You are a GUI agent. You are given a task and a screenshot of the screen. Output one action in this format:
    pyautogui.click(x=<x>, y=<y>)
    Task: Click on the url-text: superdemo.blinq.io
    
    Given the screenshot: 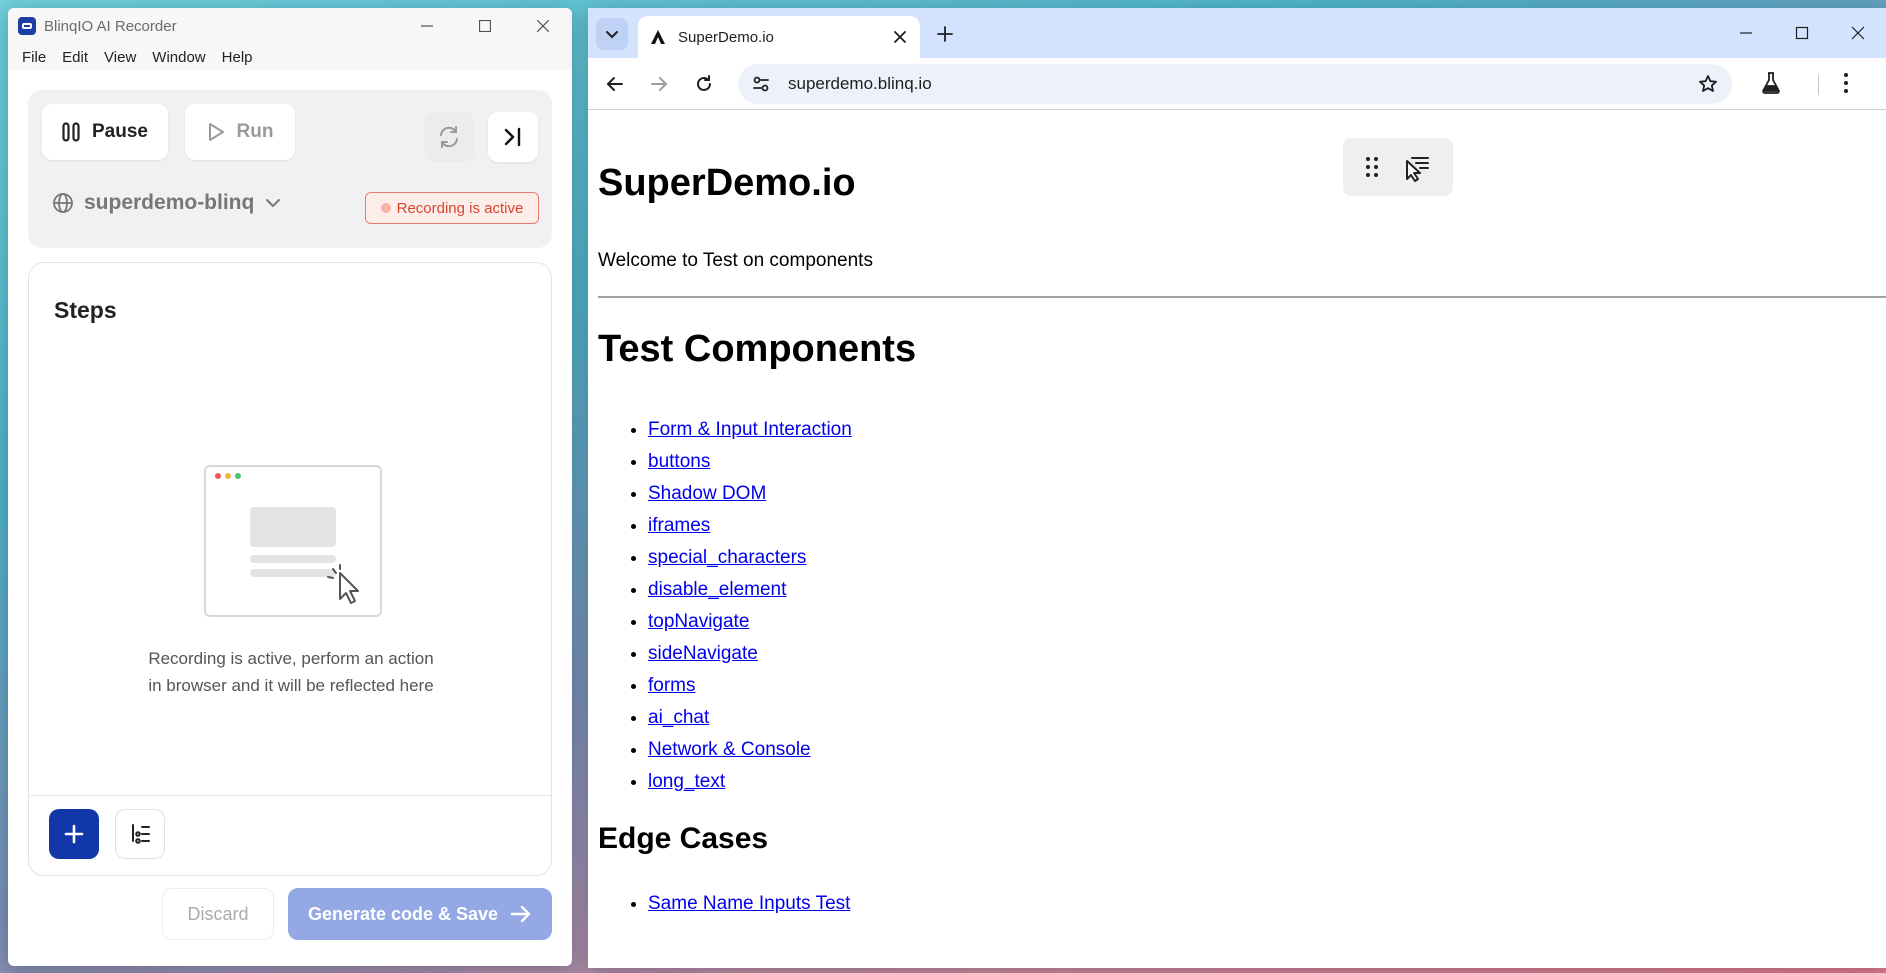 What is the action you would take?
    pyautogui.click(x=860, y=83)
    